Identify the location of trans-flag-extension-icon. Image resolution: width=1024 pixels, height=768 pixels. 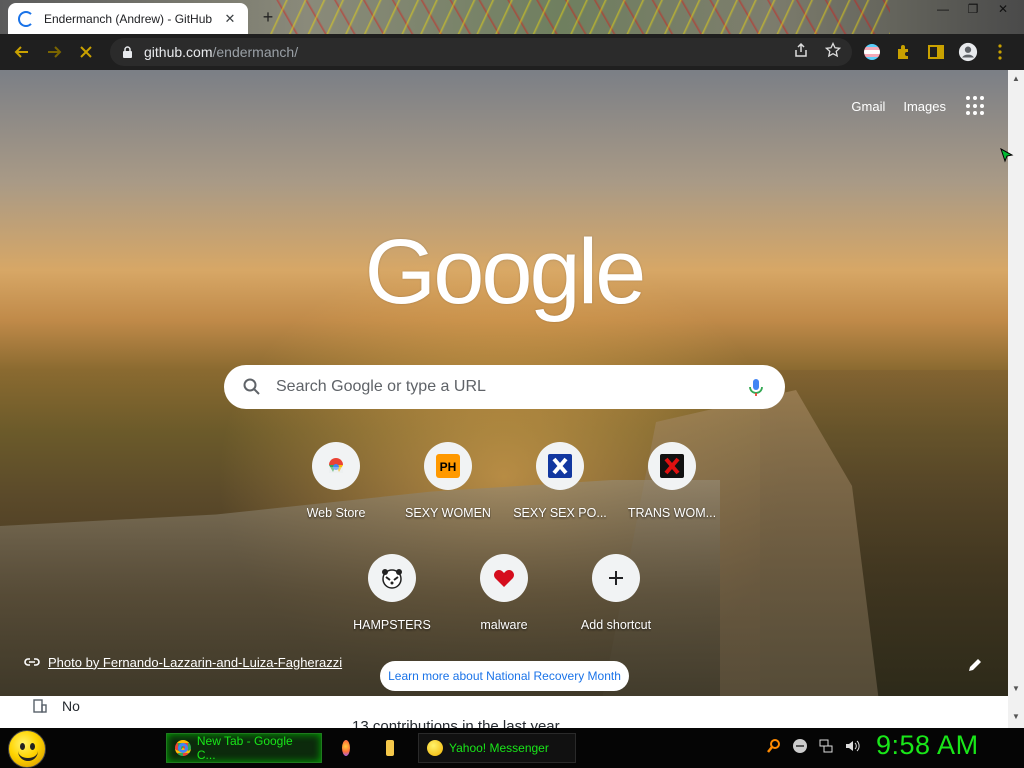
(872, 52).